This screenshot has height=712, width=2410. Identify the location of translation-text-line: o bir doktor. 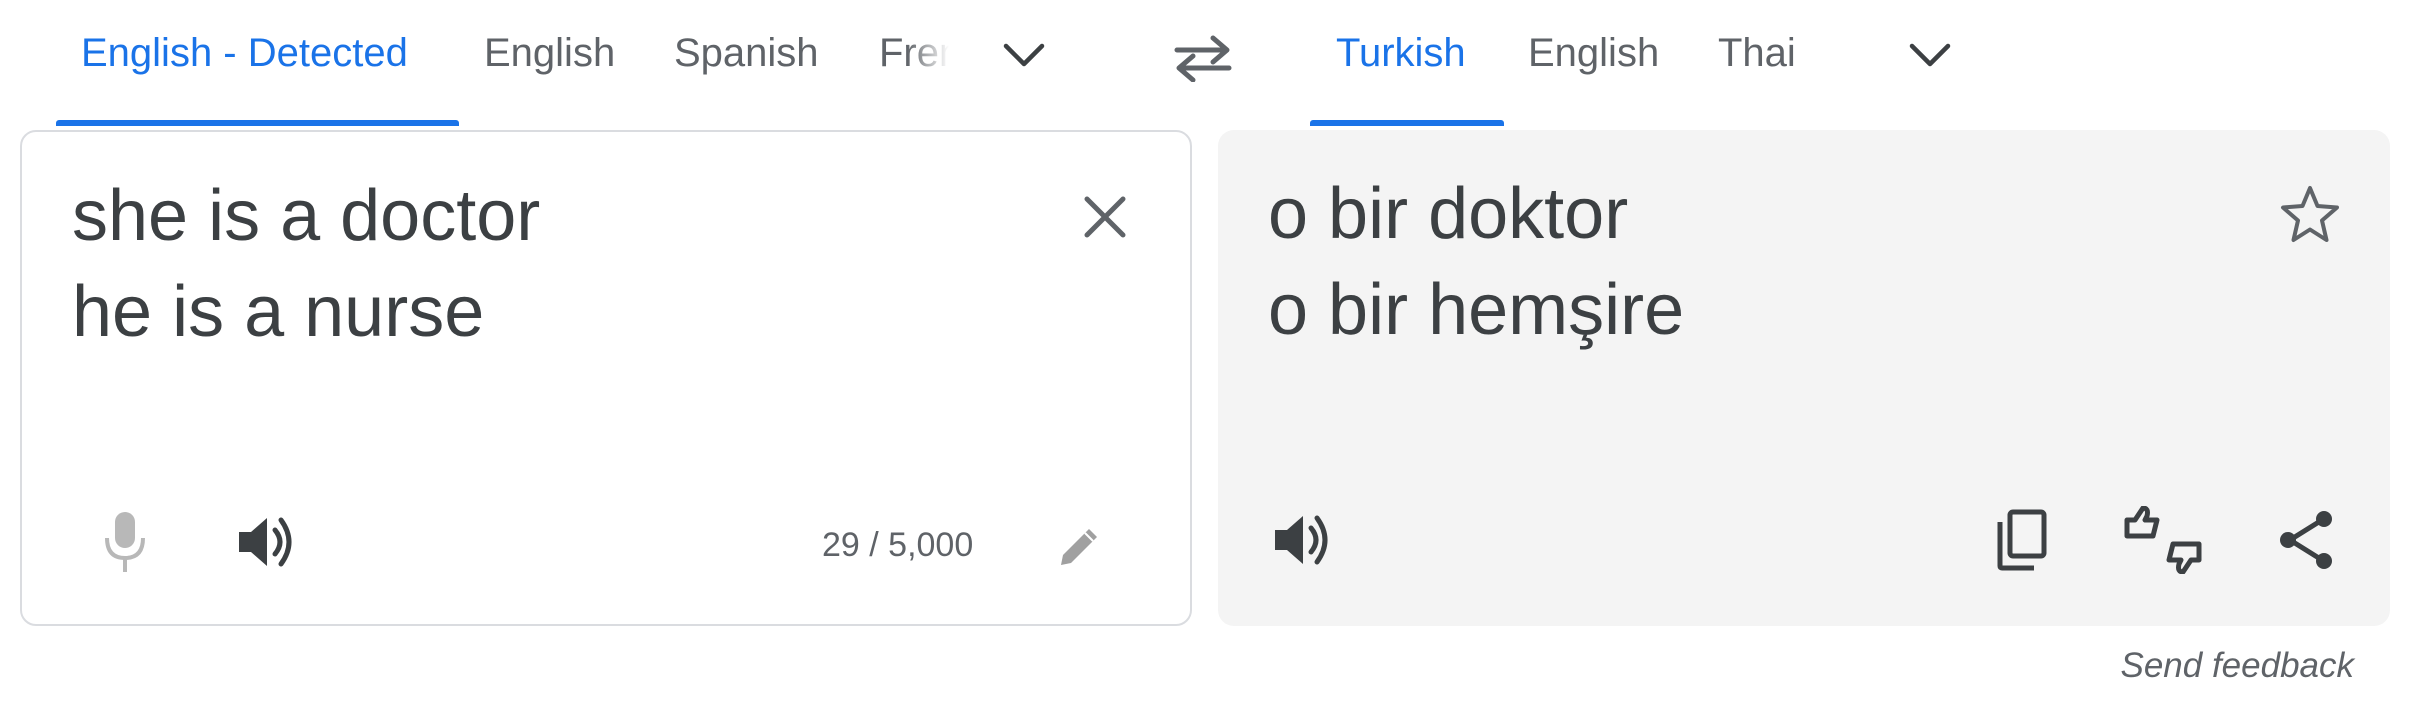
(1448, 214).